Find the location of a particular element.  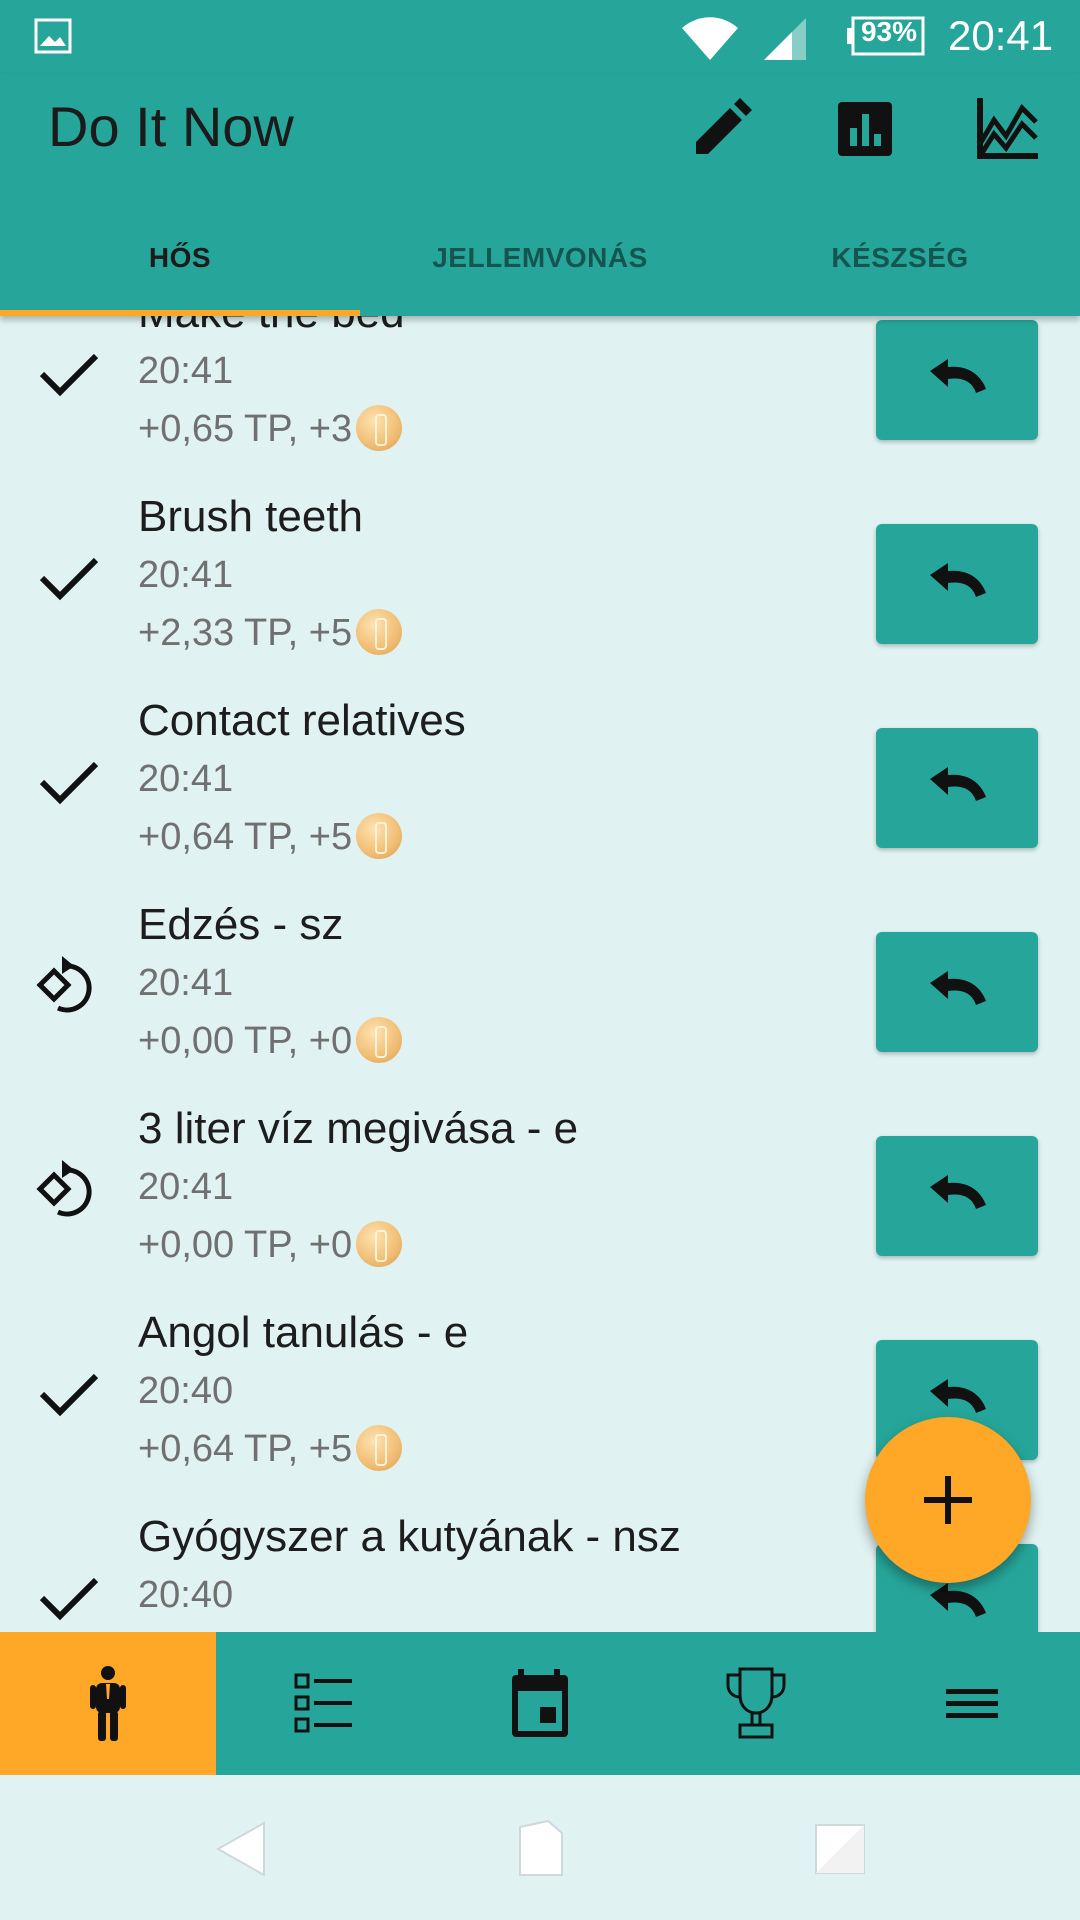

nav-achievements is located at coordinates (756, 1703).